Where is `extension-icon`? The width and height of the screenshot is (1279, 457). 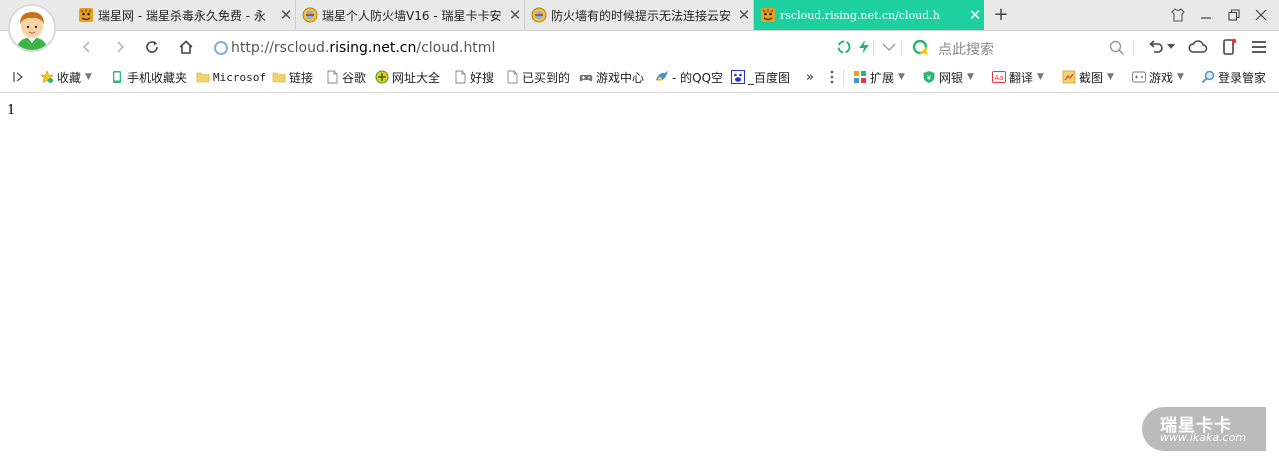
extension-icon is located at coordinates (860, 77).